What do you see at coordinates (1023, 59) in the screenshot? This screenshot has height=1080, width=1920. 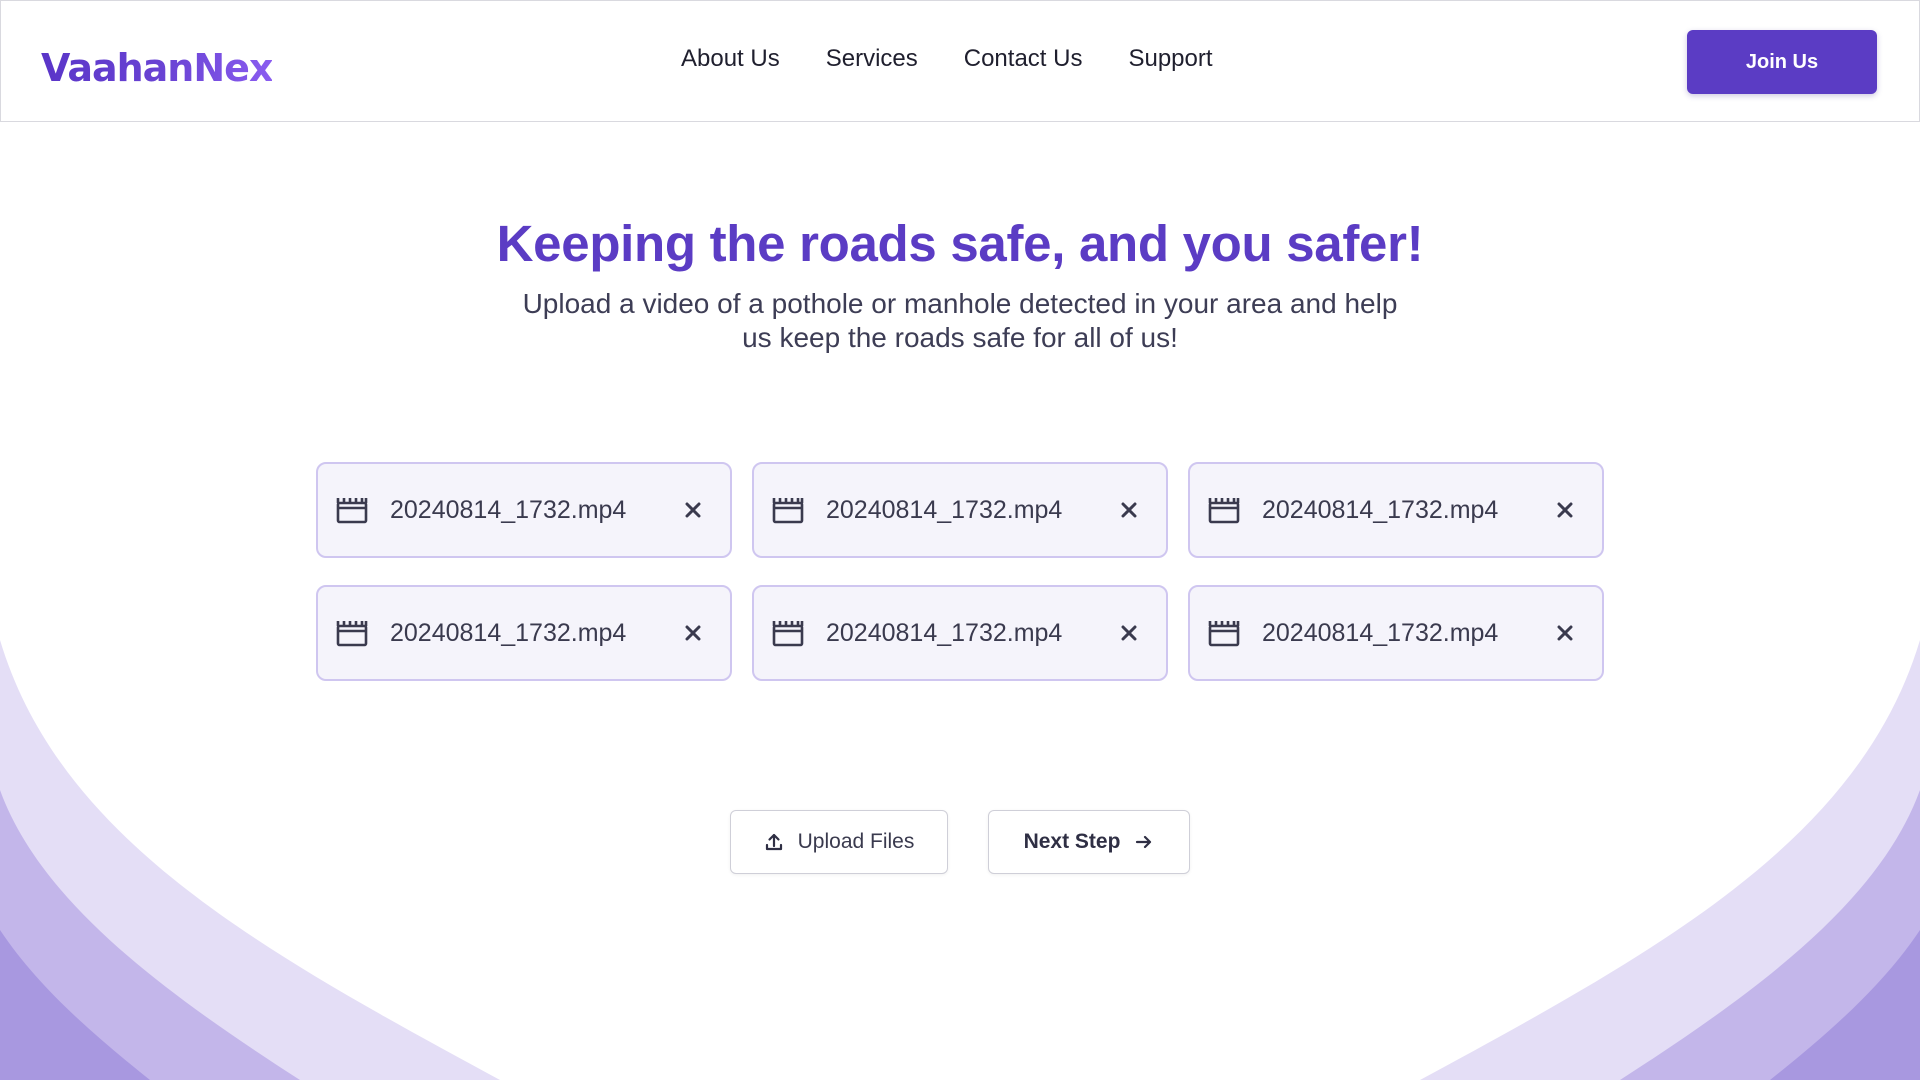 I see `nav-contact-us: Contact Us` at bounding box center [1023, 59].